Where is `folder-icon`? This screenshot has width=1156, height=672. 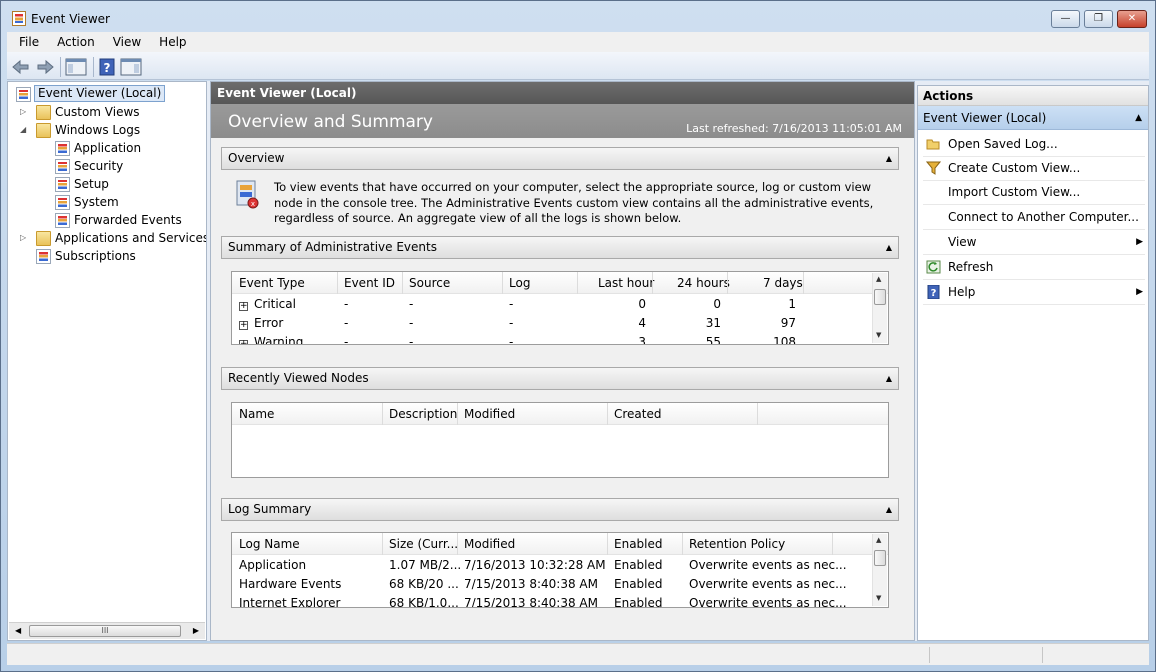 folder-icon is located at coordinates (43, 238).